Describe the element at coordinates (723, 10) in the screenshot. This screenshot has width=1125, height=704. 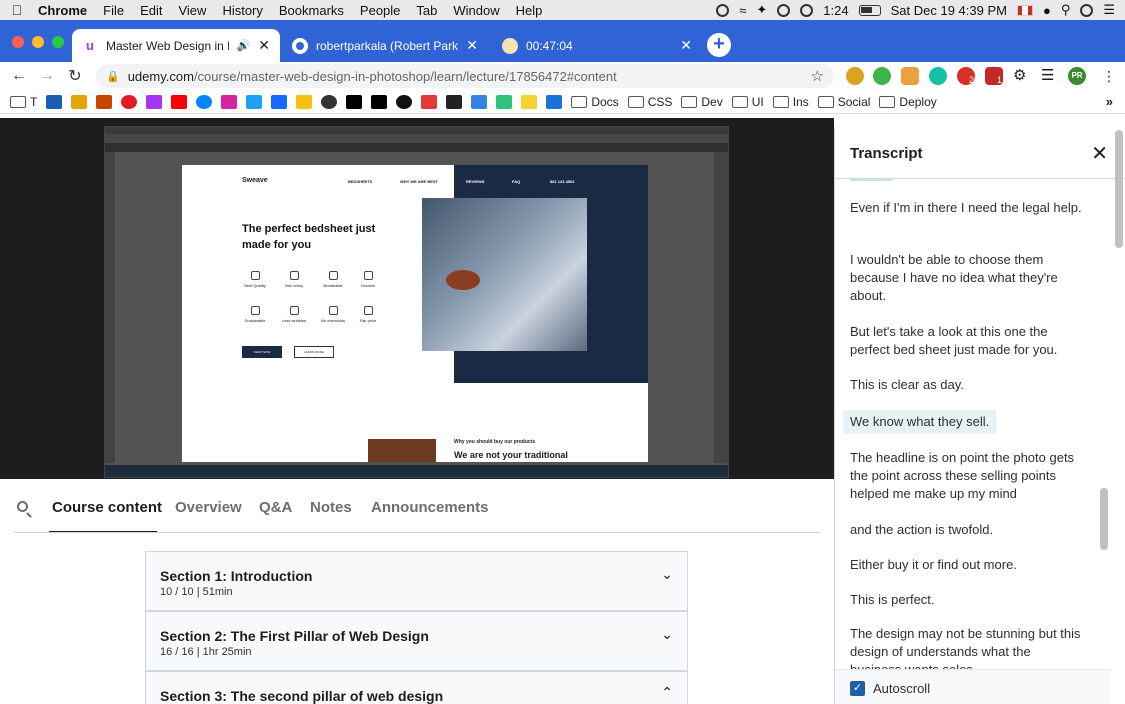
I see `creative-cloud-icon` at that location.